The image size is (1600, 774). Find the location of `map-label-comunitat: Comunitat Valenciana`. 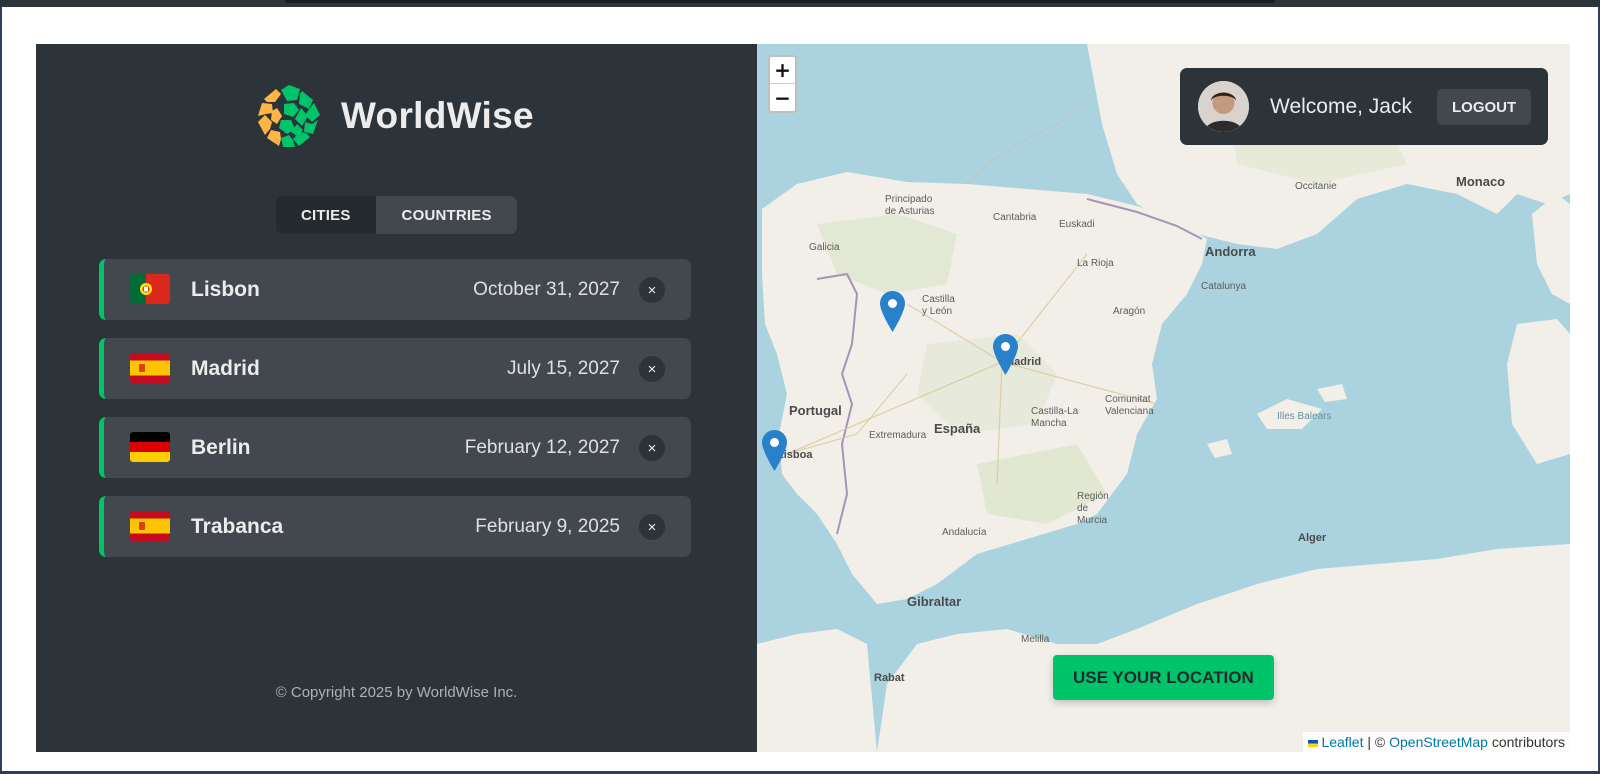

map-label-comunitat: Comunitat Valenciana is located at coordinates (1129, 405).